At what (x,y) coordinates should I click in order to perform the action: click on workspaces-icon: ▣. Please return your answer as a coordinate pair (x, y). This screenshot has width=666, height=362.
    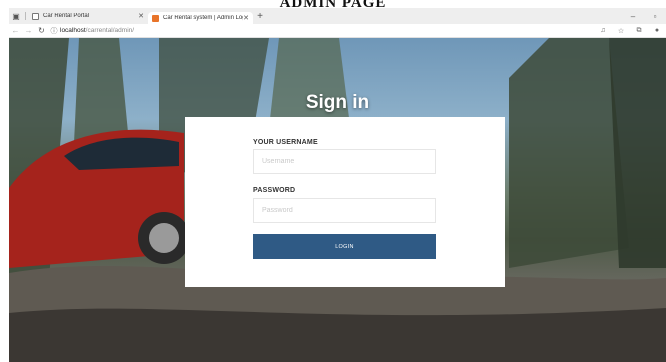
    Looking at the image, I should click on (16, 16).